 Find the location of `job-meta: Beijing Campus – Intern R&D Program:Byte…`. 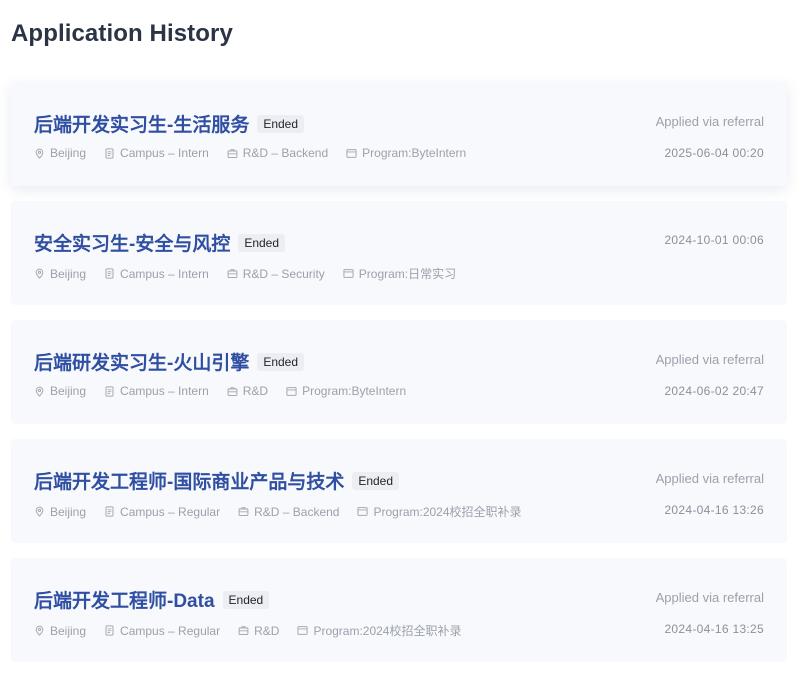

job-meta: Beijing Campus – Intern R&D Program:Byte… is located at coordinates (220, 391).